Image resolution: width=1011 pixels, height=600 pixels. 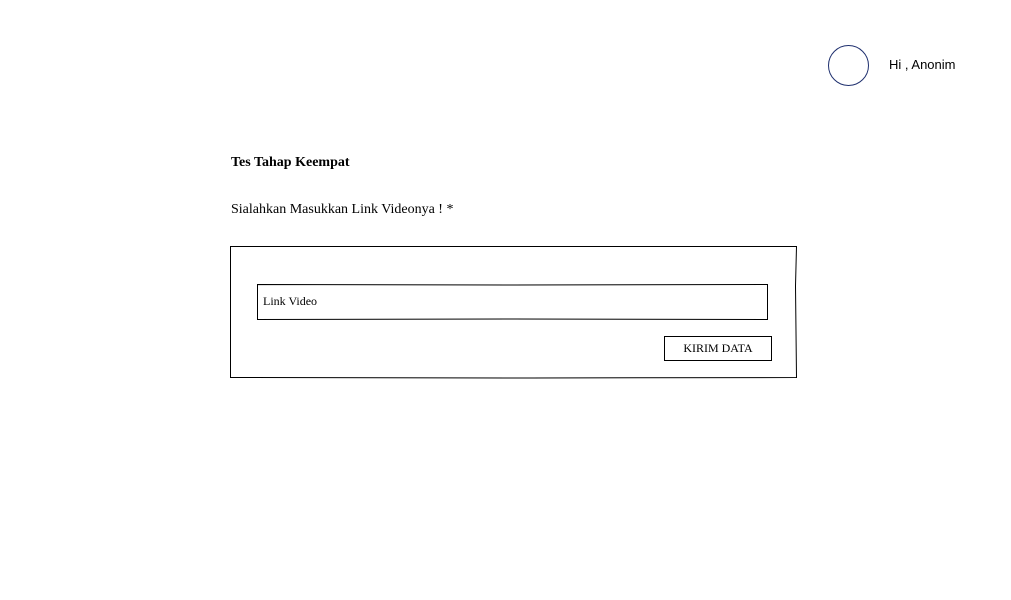 I want to click on link-prompt-label: Sialahkan Masukkan Link Videonya ! *, so click(x=342, y=209).